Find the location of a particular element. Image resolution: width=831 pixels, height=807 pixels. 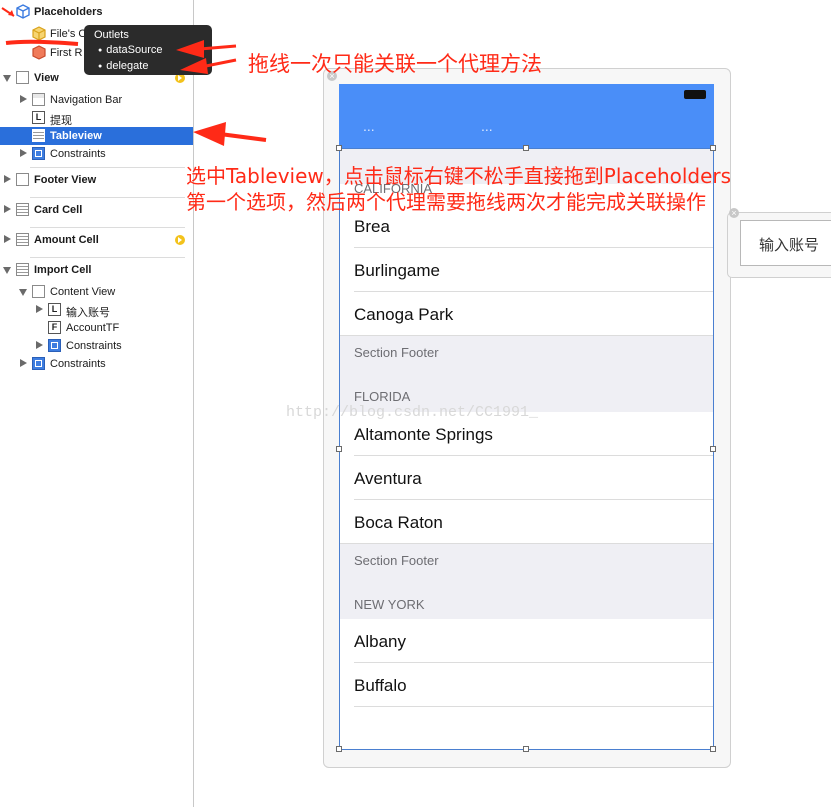

annotation-stroke is located at coordinates (42, 42).